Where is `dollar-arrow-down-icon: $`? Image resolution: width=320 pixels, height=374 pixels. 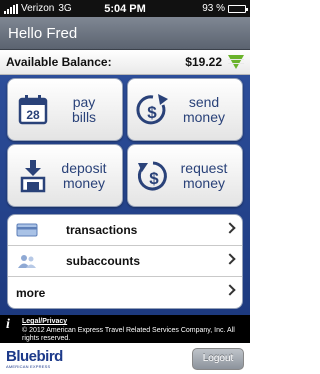 dollar-arrow-down-icon: $ is located at coordinates (152, 175).